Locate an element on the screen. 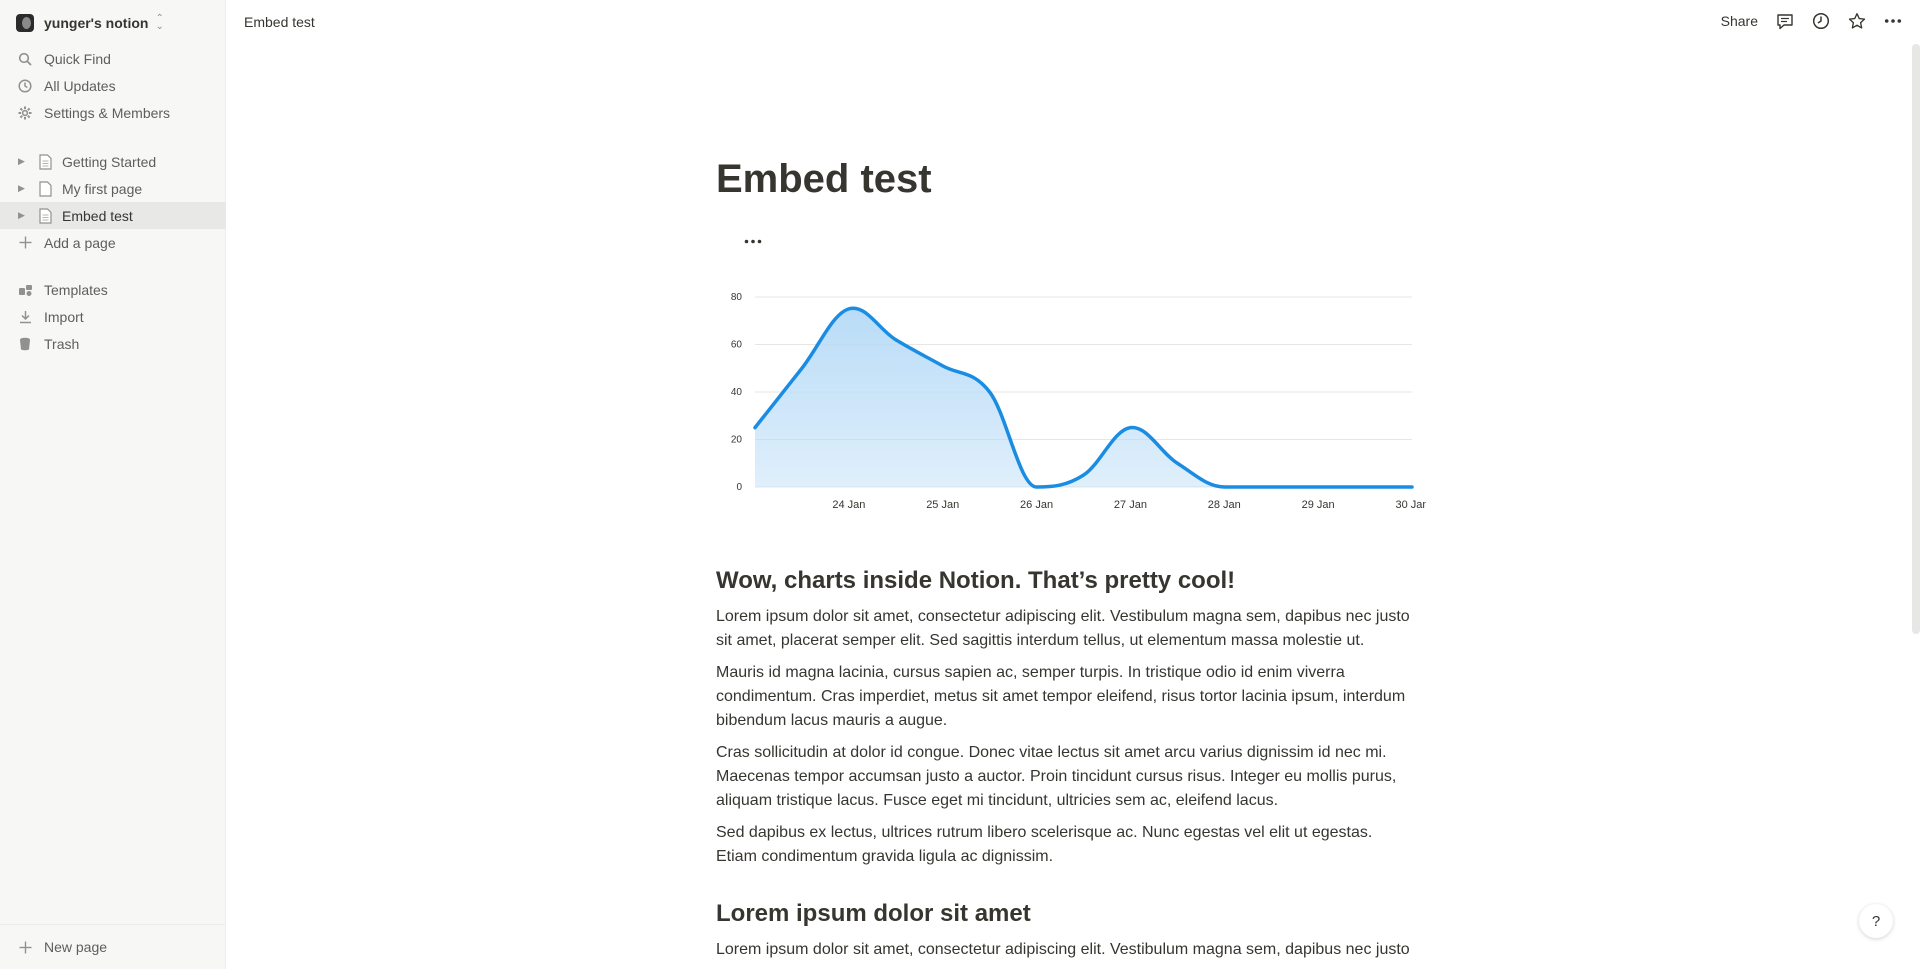 This screenshot has height=969, width=1920. new-page-label: New page is located at coordinates (76, 947).